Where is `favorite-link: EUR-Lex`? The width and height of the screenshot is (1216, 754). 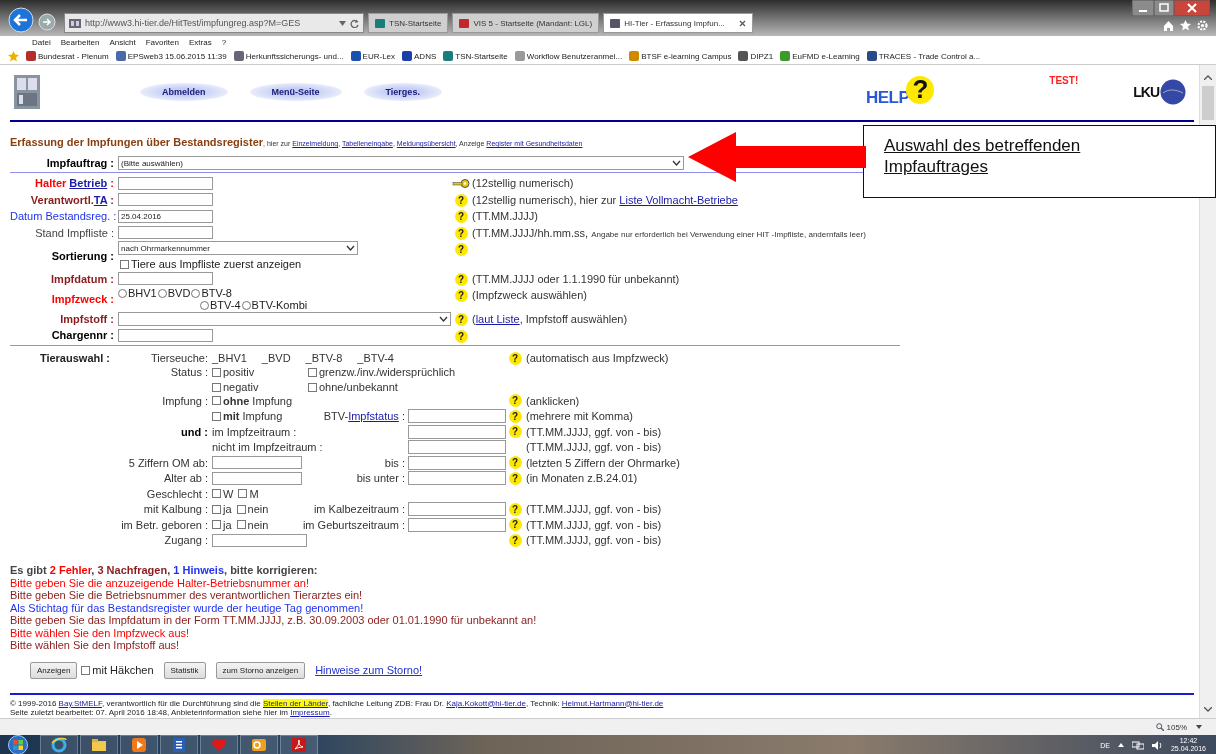
favorite-link: EUR-Lex is located at coordinates (373, 56).